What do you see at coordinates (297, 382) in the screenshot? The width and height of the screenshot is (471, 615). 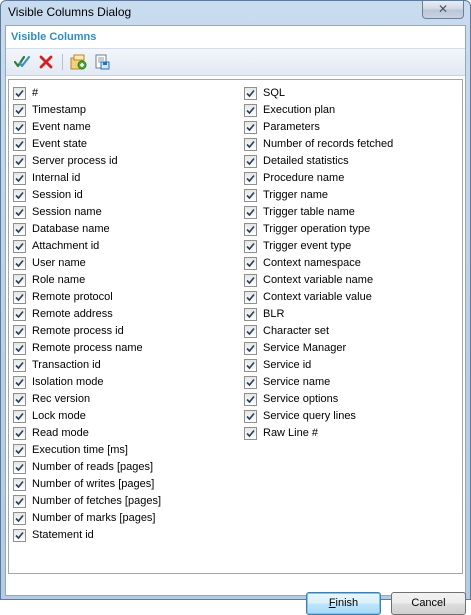 I see `column-option-label: Service name` at bounding box center [297, 382].